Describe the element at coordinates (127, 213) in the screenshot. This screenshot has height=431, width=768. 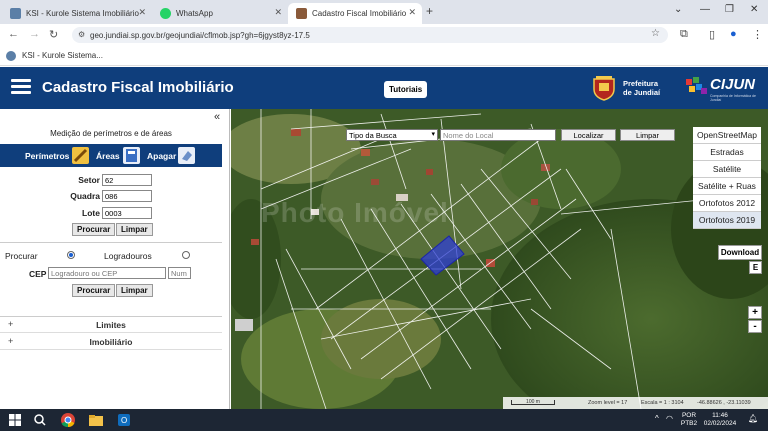
I see `lote-input: 0003` at that location.